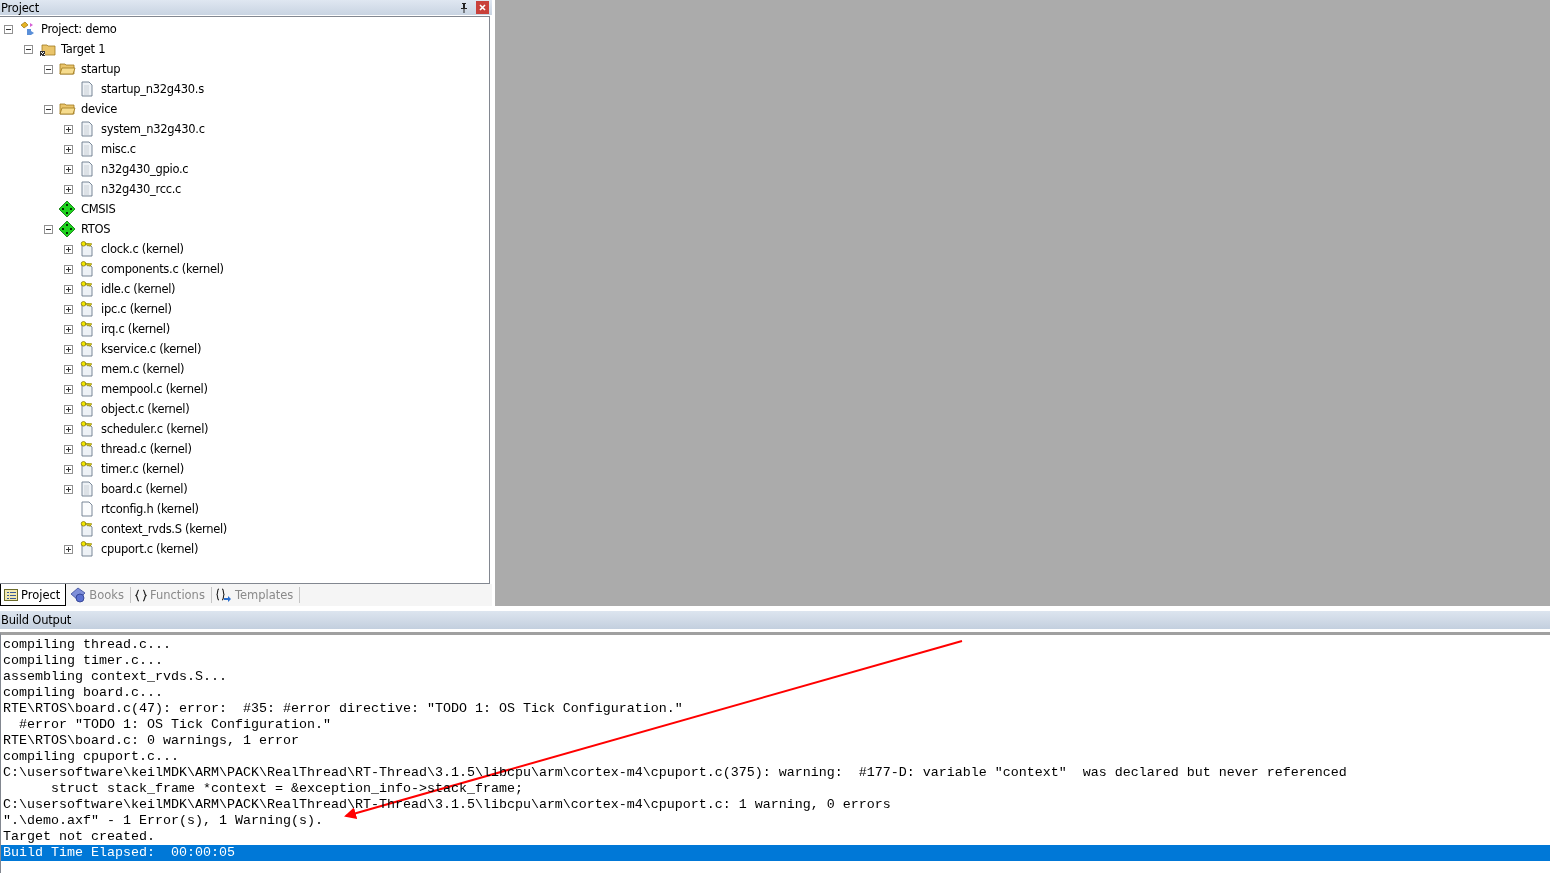  Describe the element at coordinates (138, 289) in the screenshot. I see `tree-item: idle.c (kernel)` at that location.